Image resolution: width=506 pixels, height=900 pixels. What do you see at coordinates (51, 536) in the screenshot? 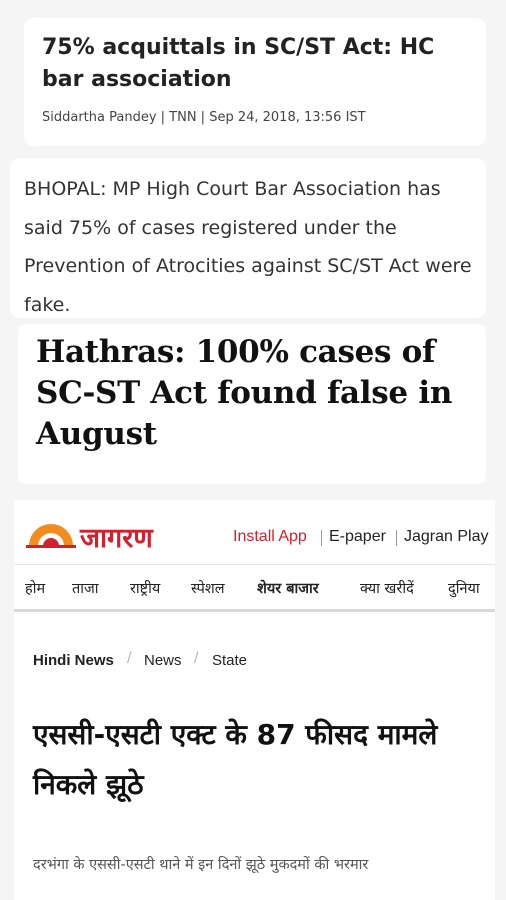
I see `rising-sun-icon` at bounding box center [51, 536].